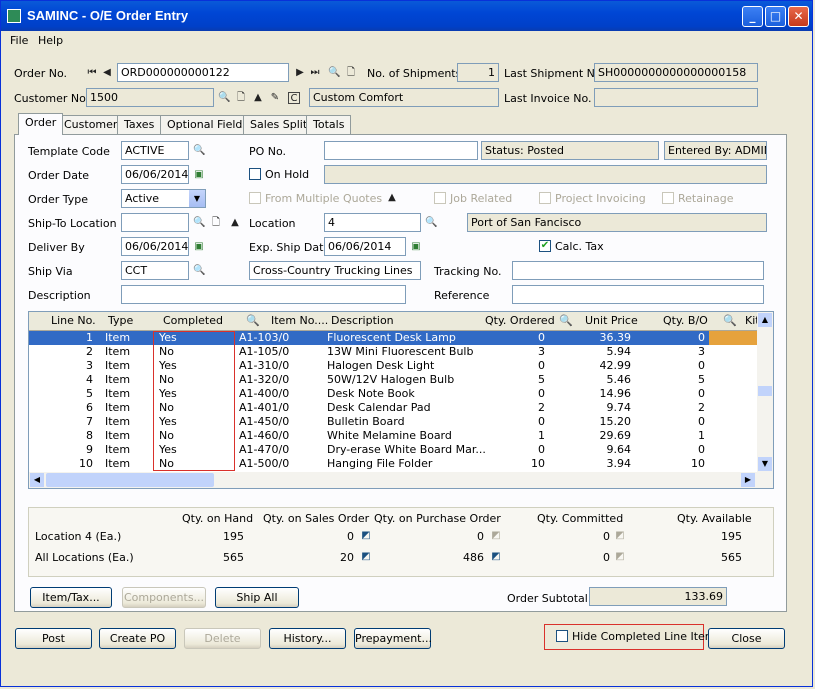 Image resolution: width=815 pixels, height=689 pixels. I want to click on new-document-icon: 🗋, so click(351, 73).